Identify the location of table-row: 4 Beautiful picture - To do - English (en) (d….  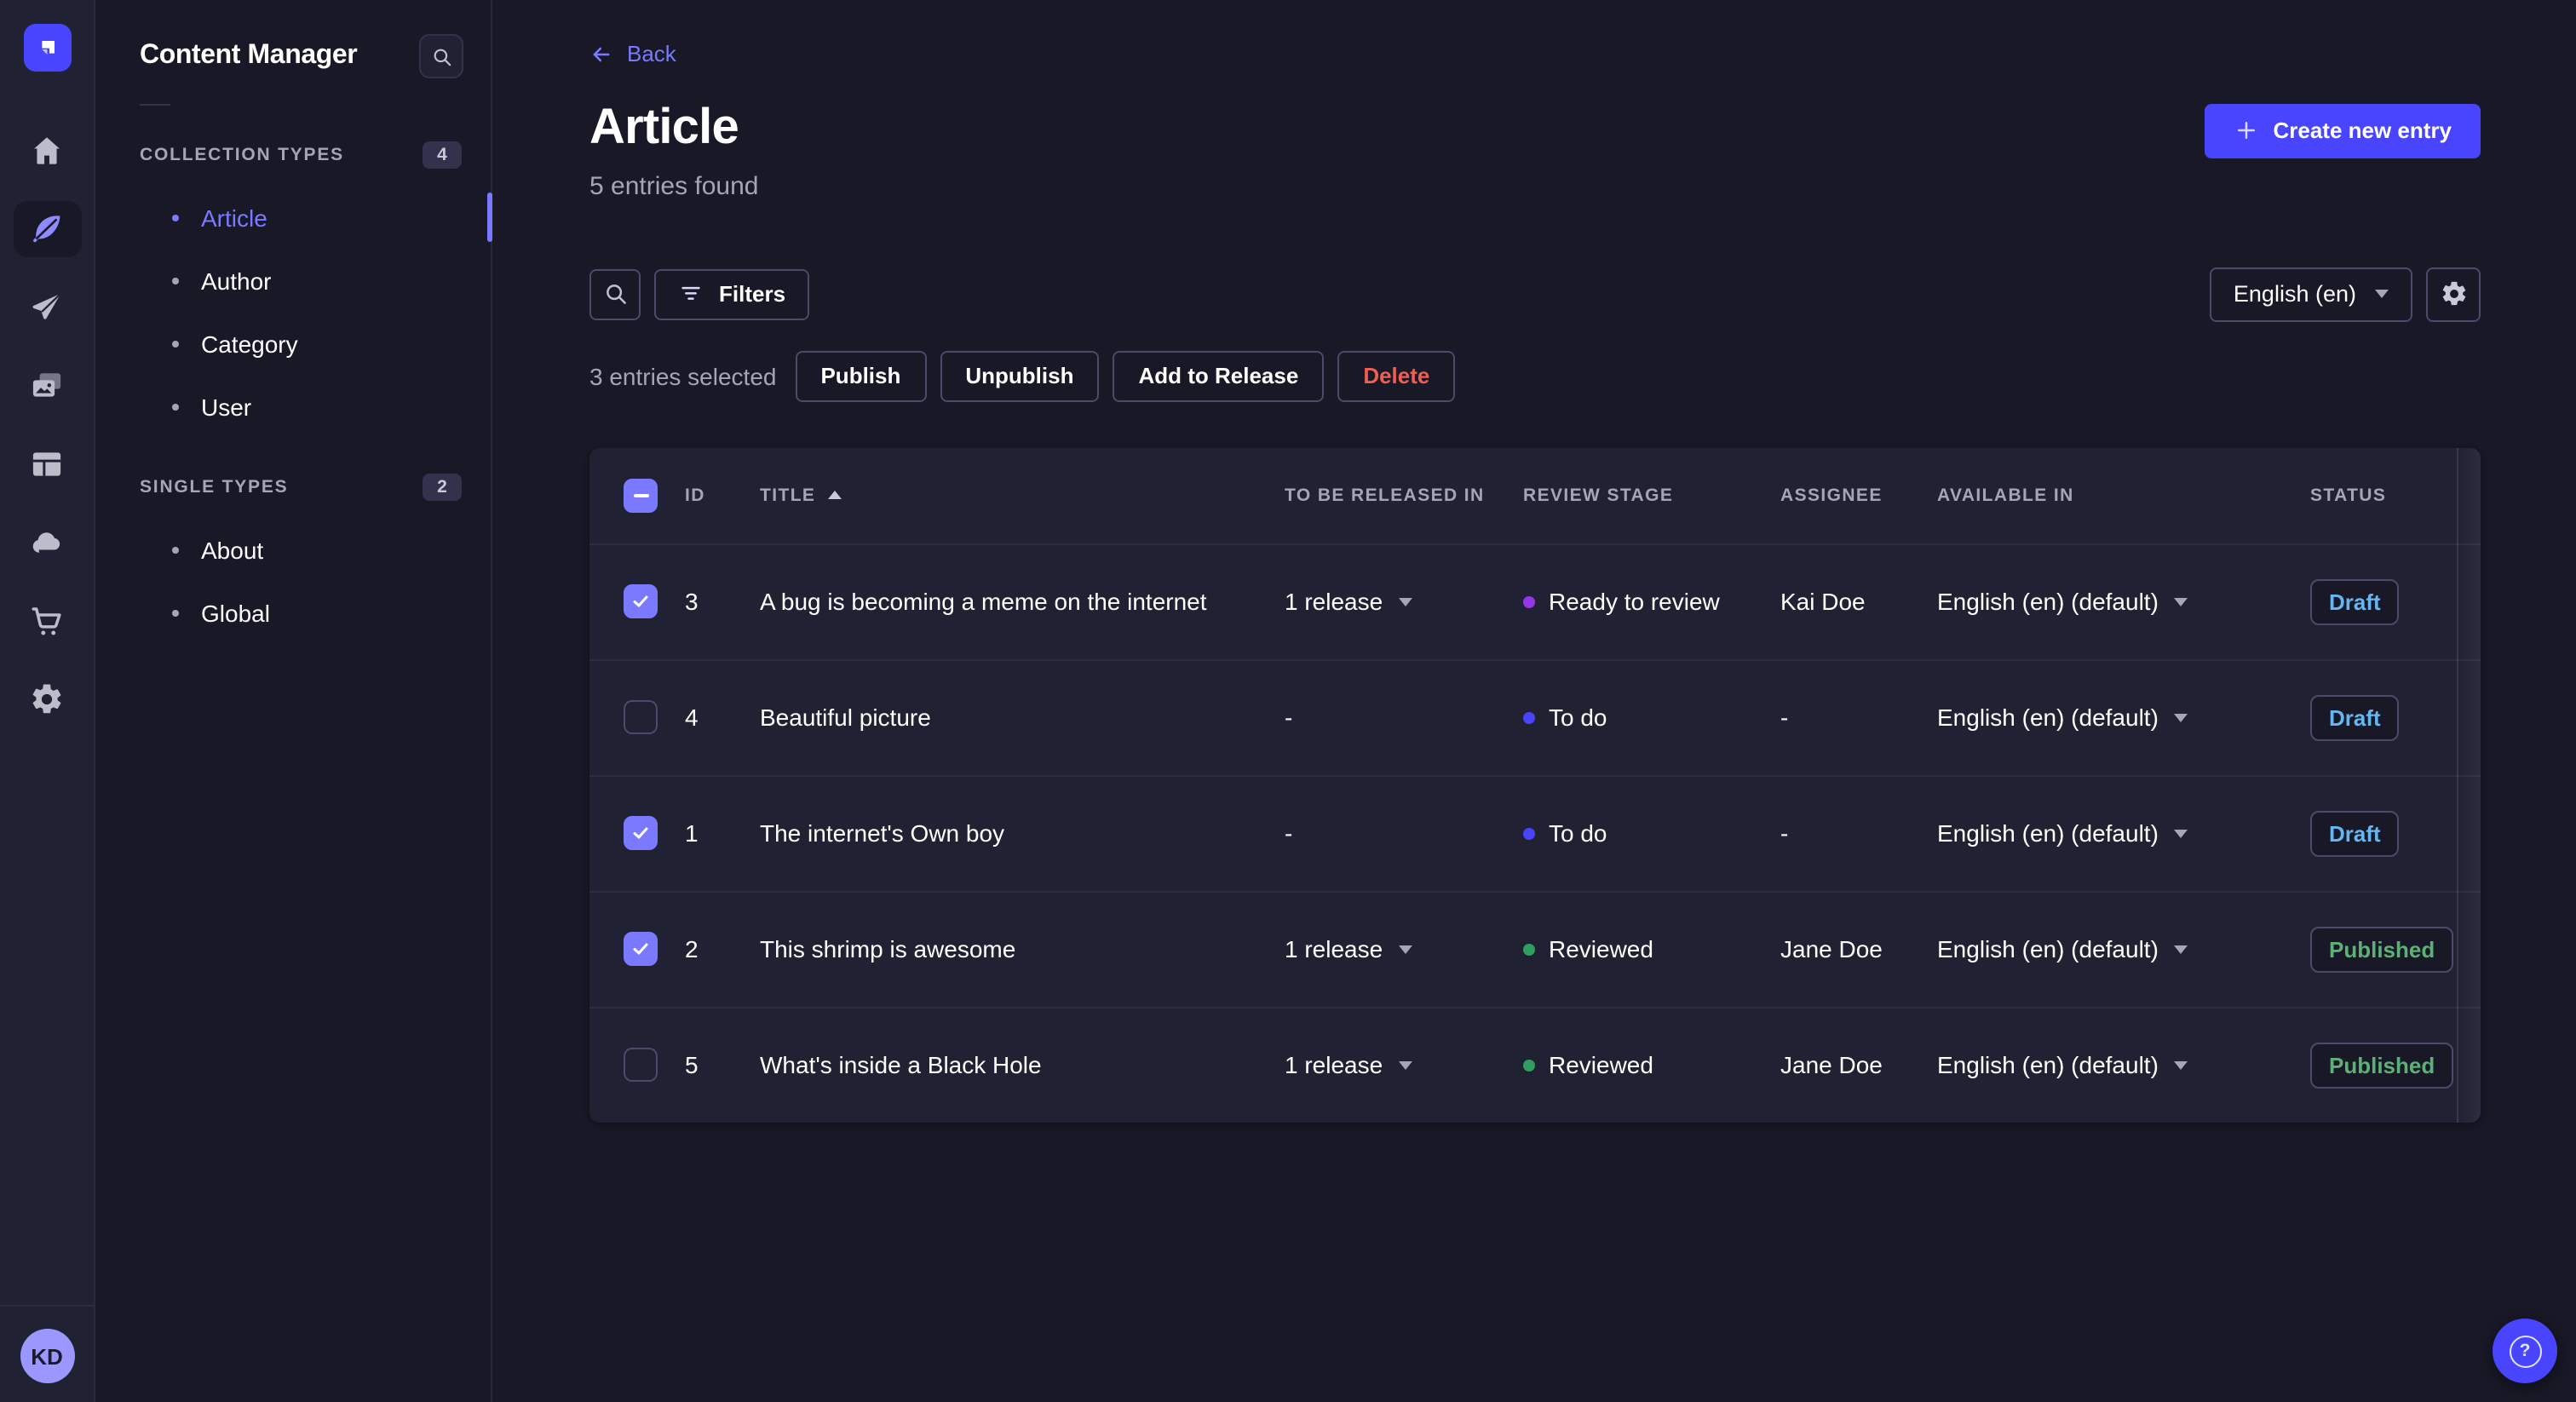
(1535, 716).